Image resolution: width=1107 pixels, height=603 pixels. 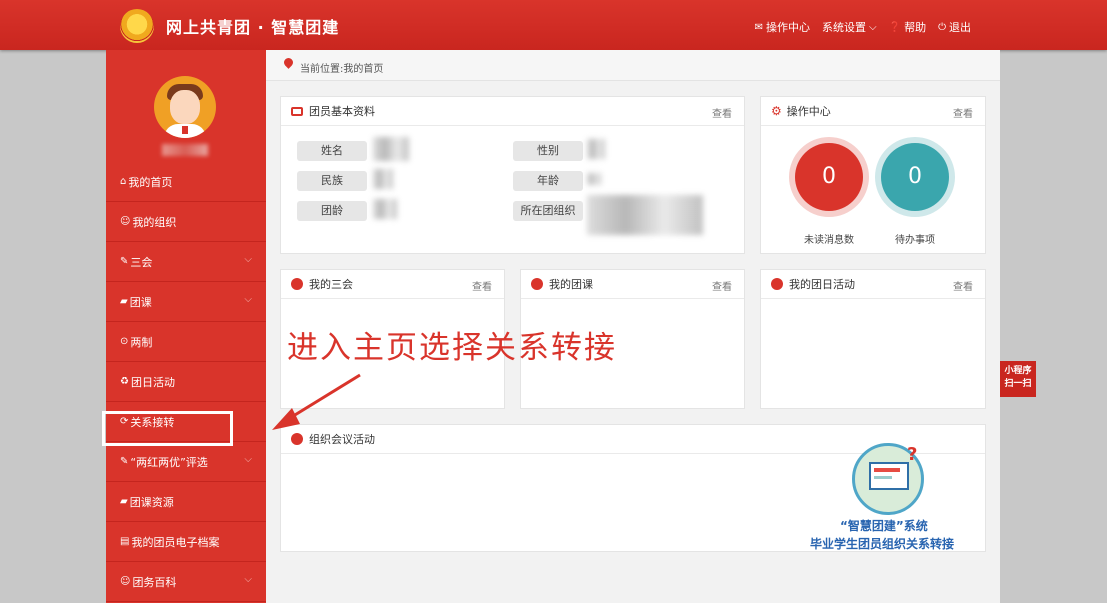 I want to click on tutorial-arrow-icon, so click(x=316, y=401).